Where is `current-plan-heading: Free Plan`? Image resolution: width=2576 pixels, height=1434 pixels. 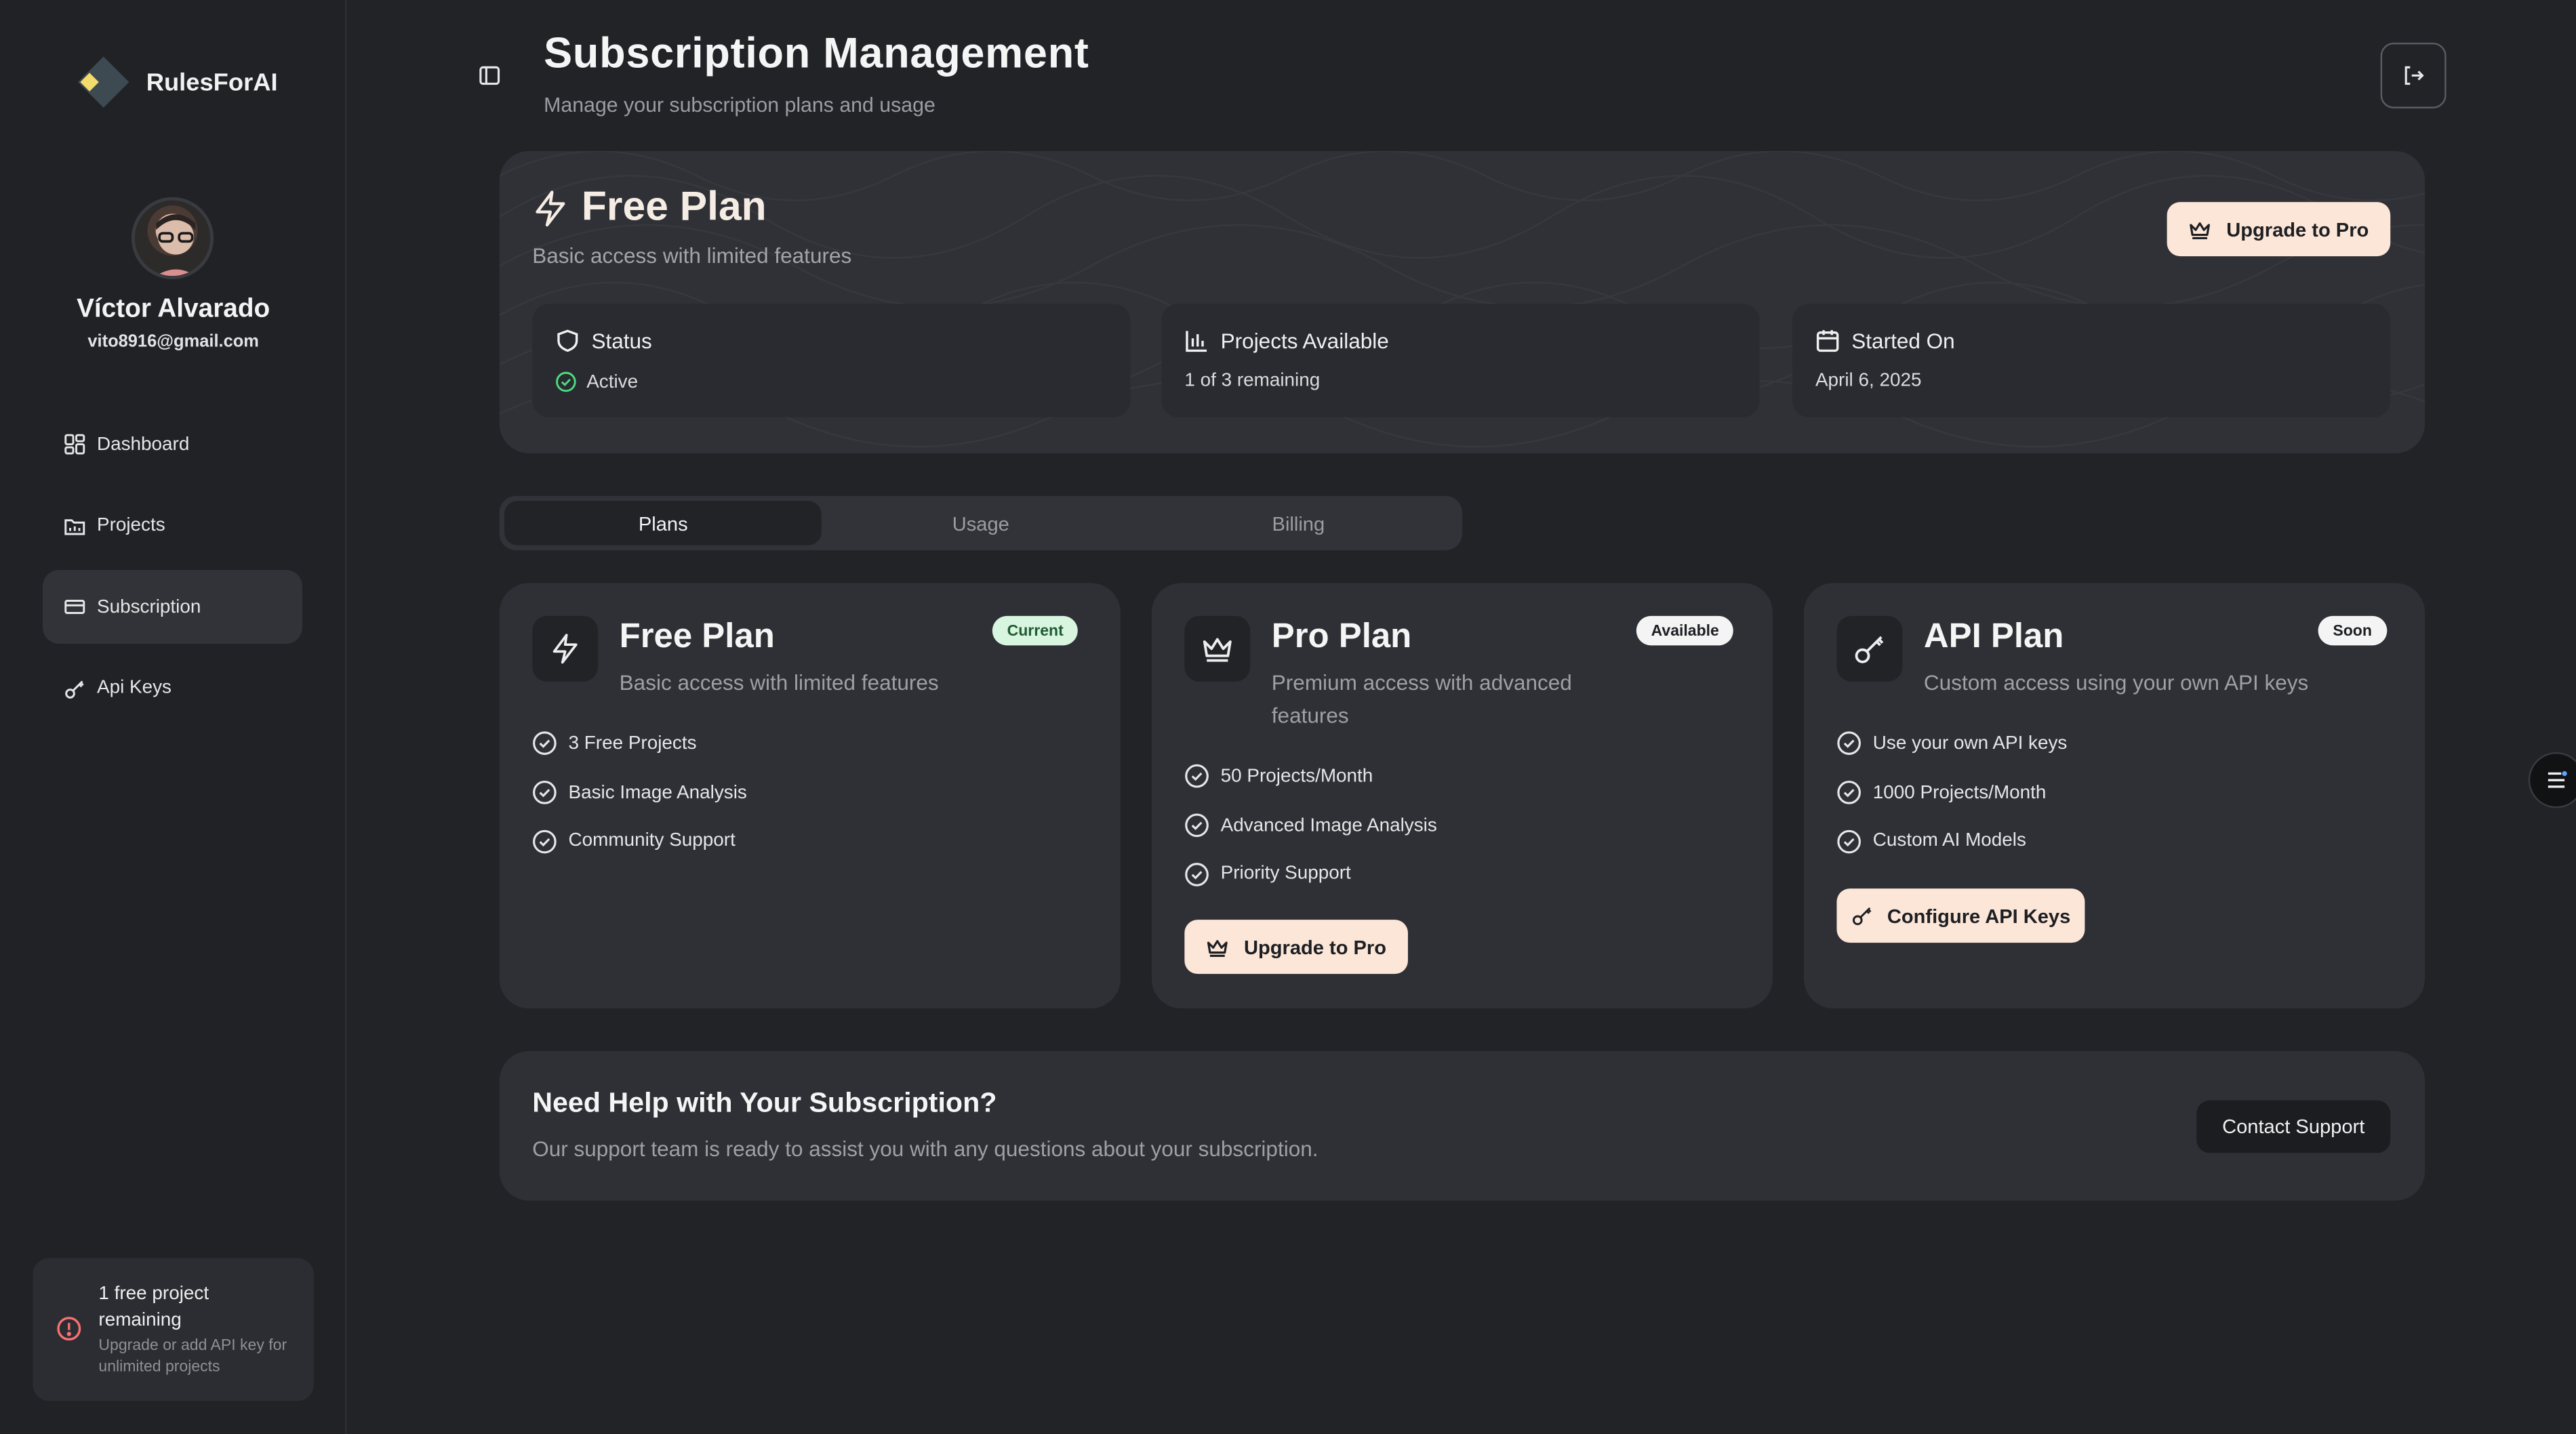
current-plan-heading: Free Plan is located at coordinates (649, 207).